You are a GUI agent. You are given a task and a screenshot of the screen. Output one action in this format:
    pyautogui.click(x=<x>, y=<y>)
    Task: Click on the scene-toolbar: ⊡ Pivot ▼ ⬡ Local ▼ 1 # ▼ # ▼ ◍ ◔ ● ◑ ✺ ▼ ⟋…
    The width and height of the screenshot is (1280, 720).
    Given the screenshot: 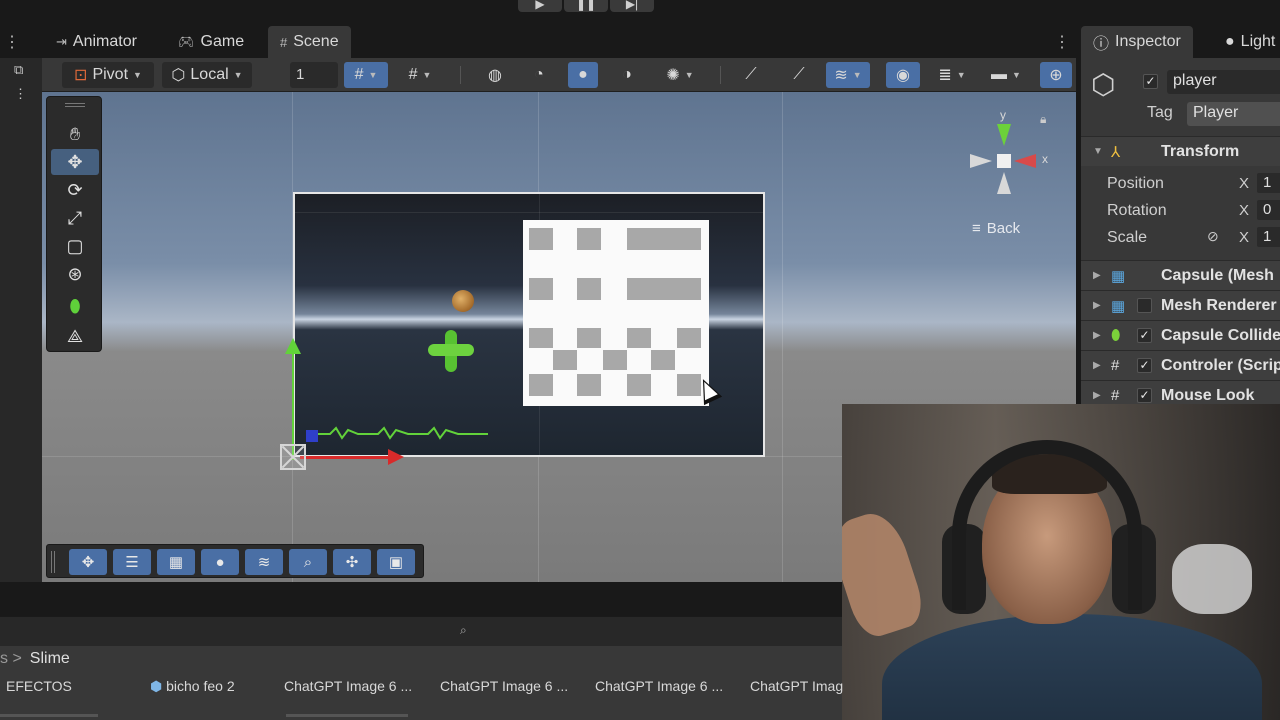 What is the action you would take?
    pyautogui.click(x=559, y=75)
    